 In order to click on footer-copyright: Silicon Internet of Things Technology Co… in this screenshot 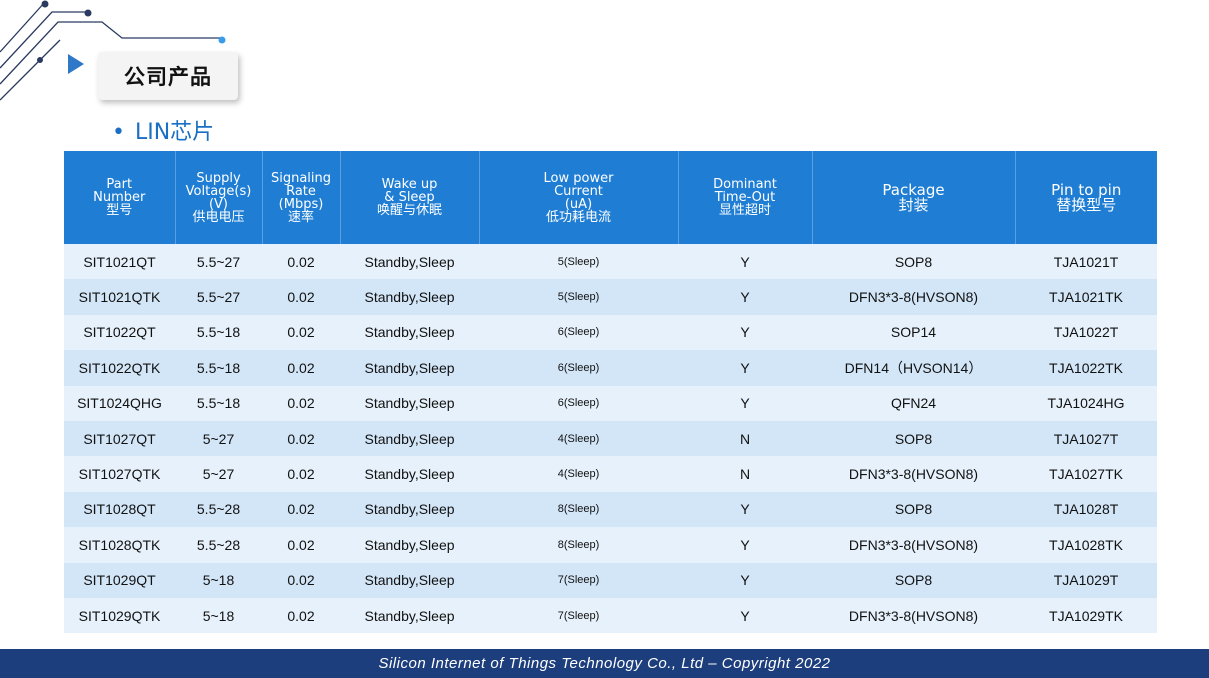, I will do `click(604, 663)`.